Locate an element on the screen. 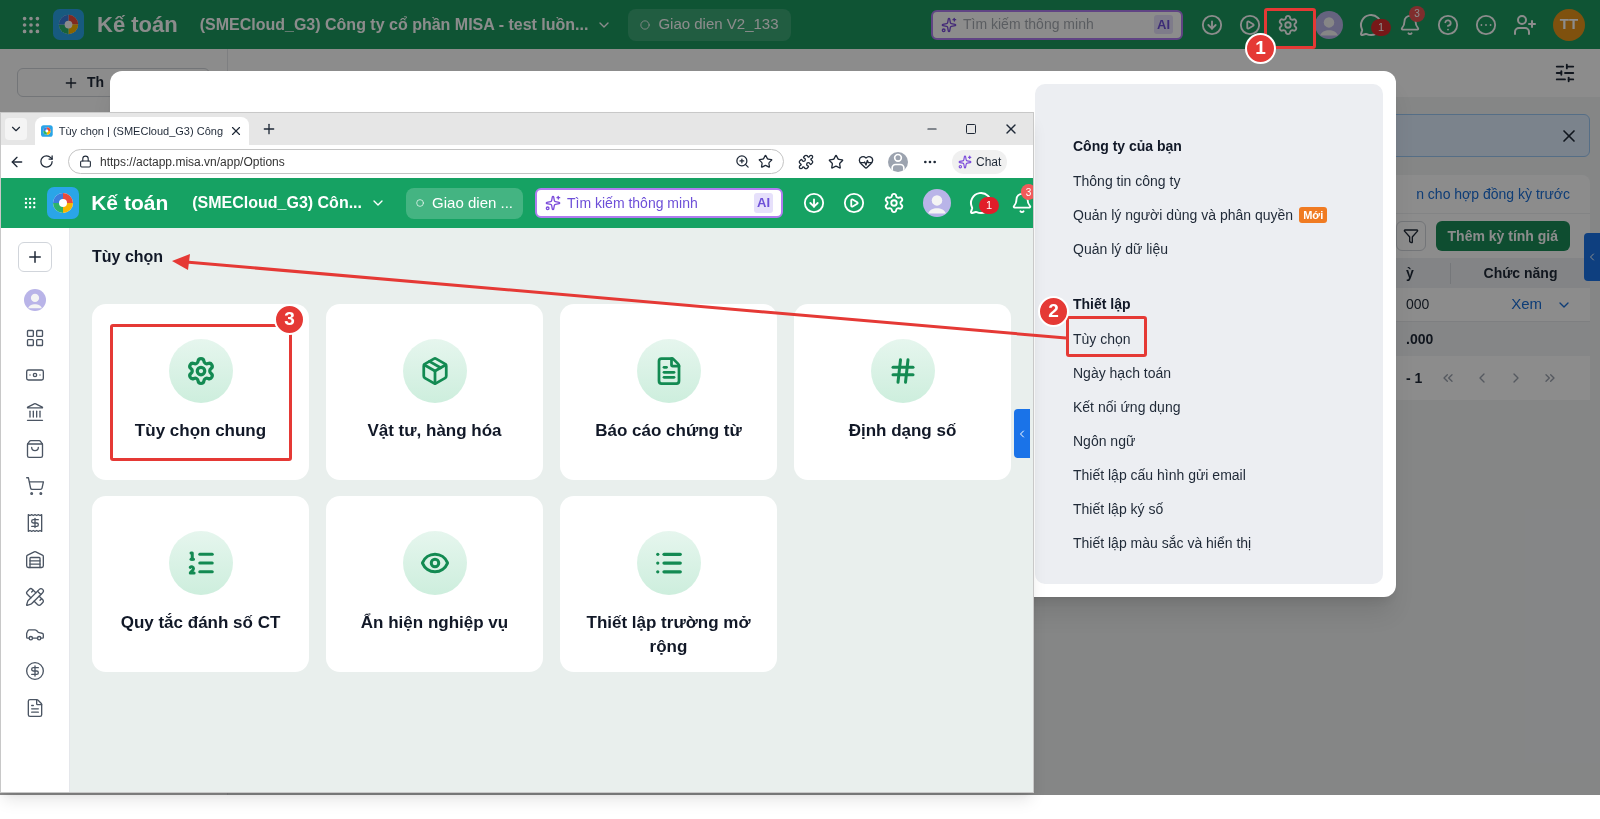 Image resolution: width=1600 pixels, height=819 pixels. menu-item: Thiết lập ký số is located at coordinates (1118, 509).